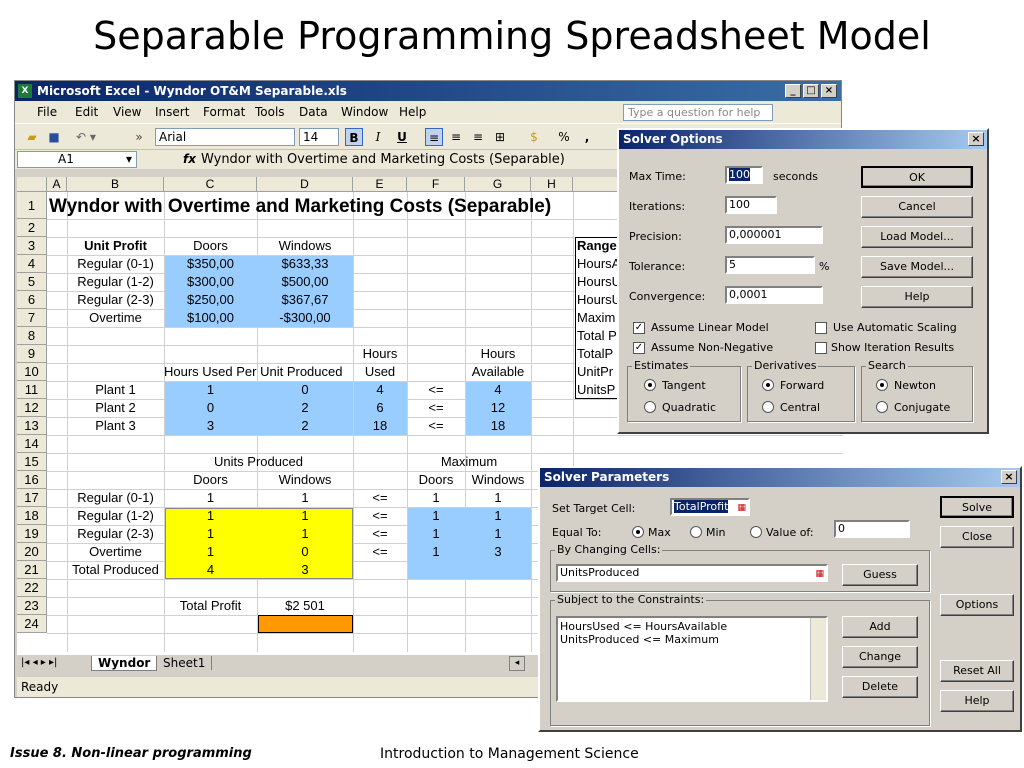  I want to click on row-header: 18, so click(32, 516).